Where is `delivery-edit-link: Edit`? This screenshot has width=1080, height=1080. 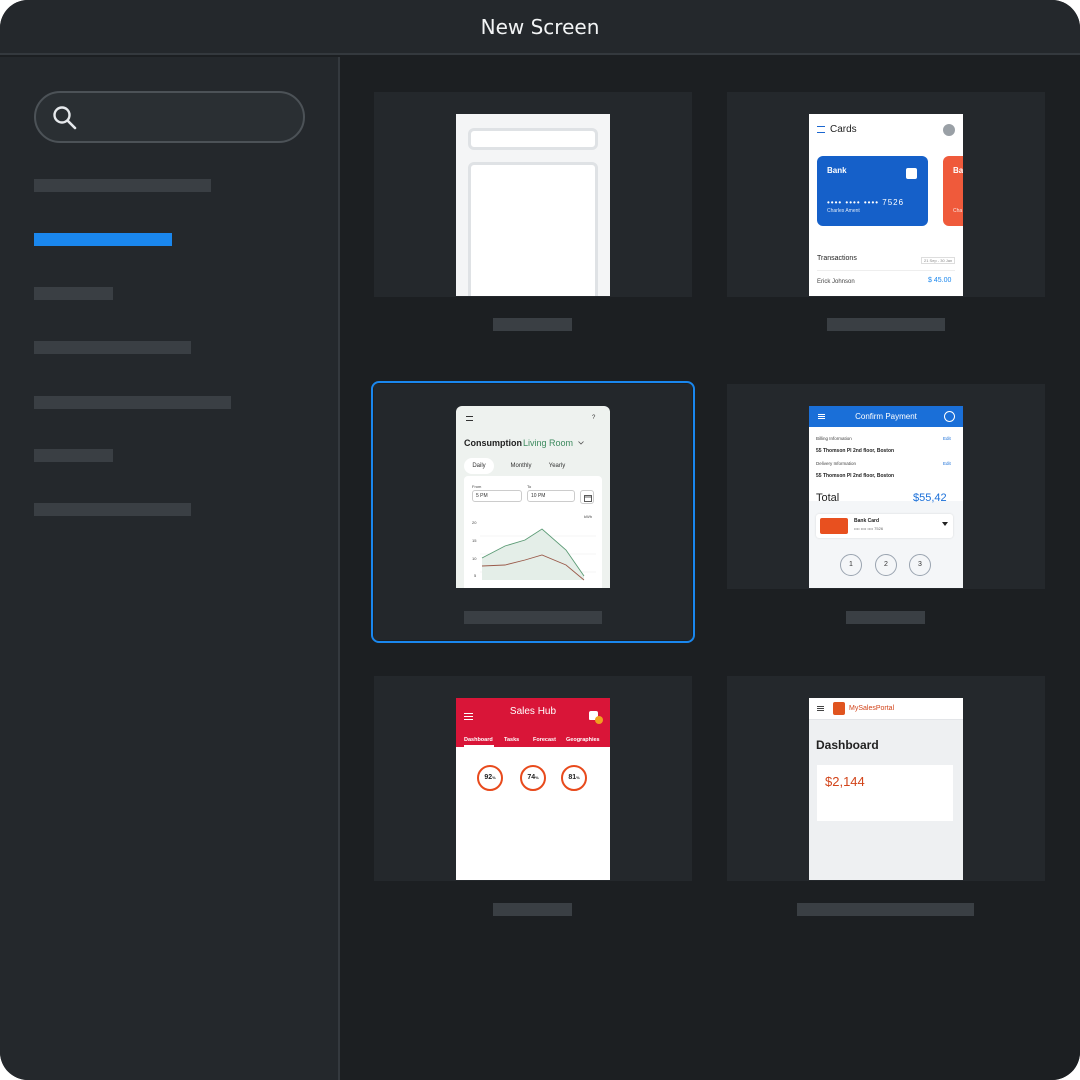 delivery-edit-link: Edit is located at coordinates (947, 463).